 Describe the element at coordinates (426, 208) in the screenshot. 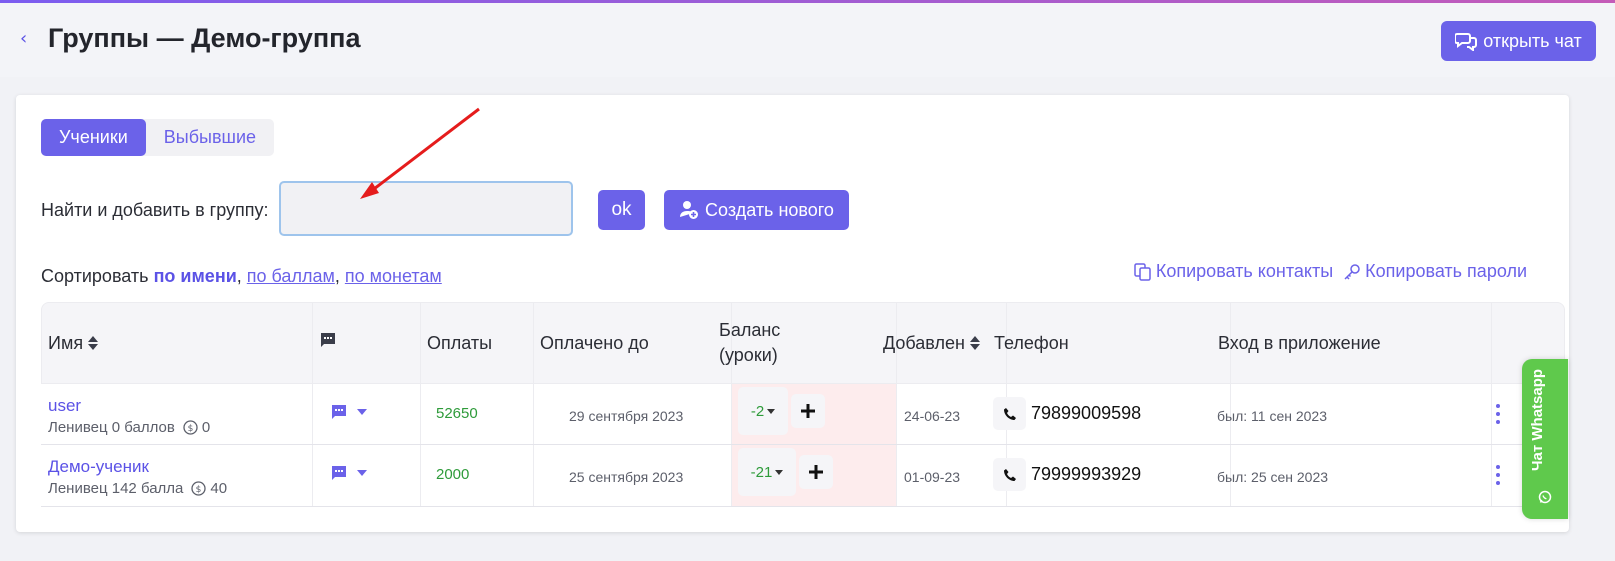

I see `find-student-input` at that location.